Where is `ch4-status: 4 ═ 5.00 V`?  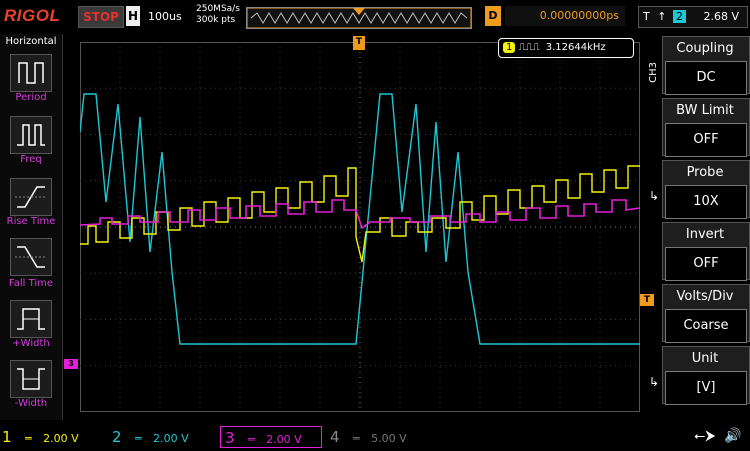 ch4-status: 4 ═ 5.00 V is located at coordinates (382, 437).